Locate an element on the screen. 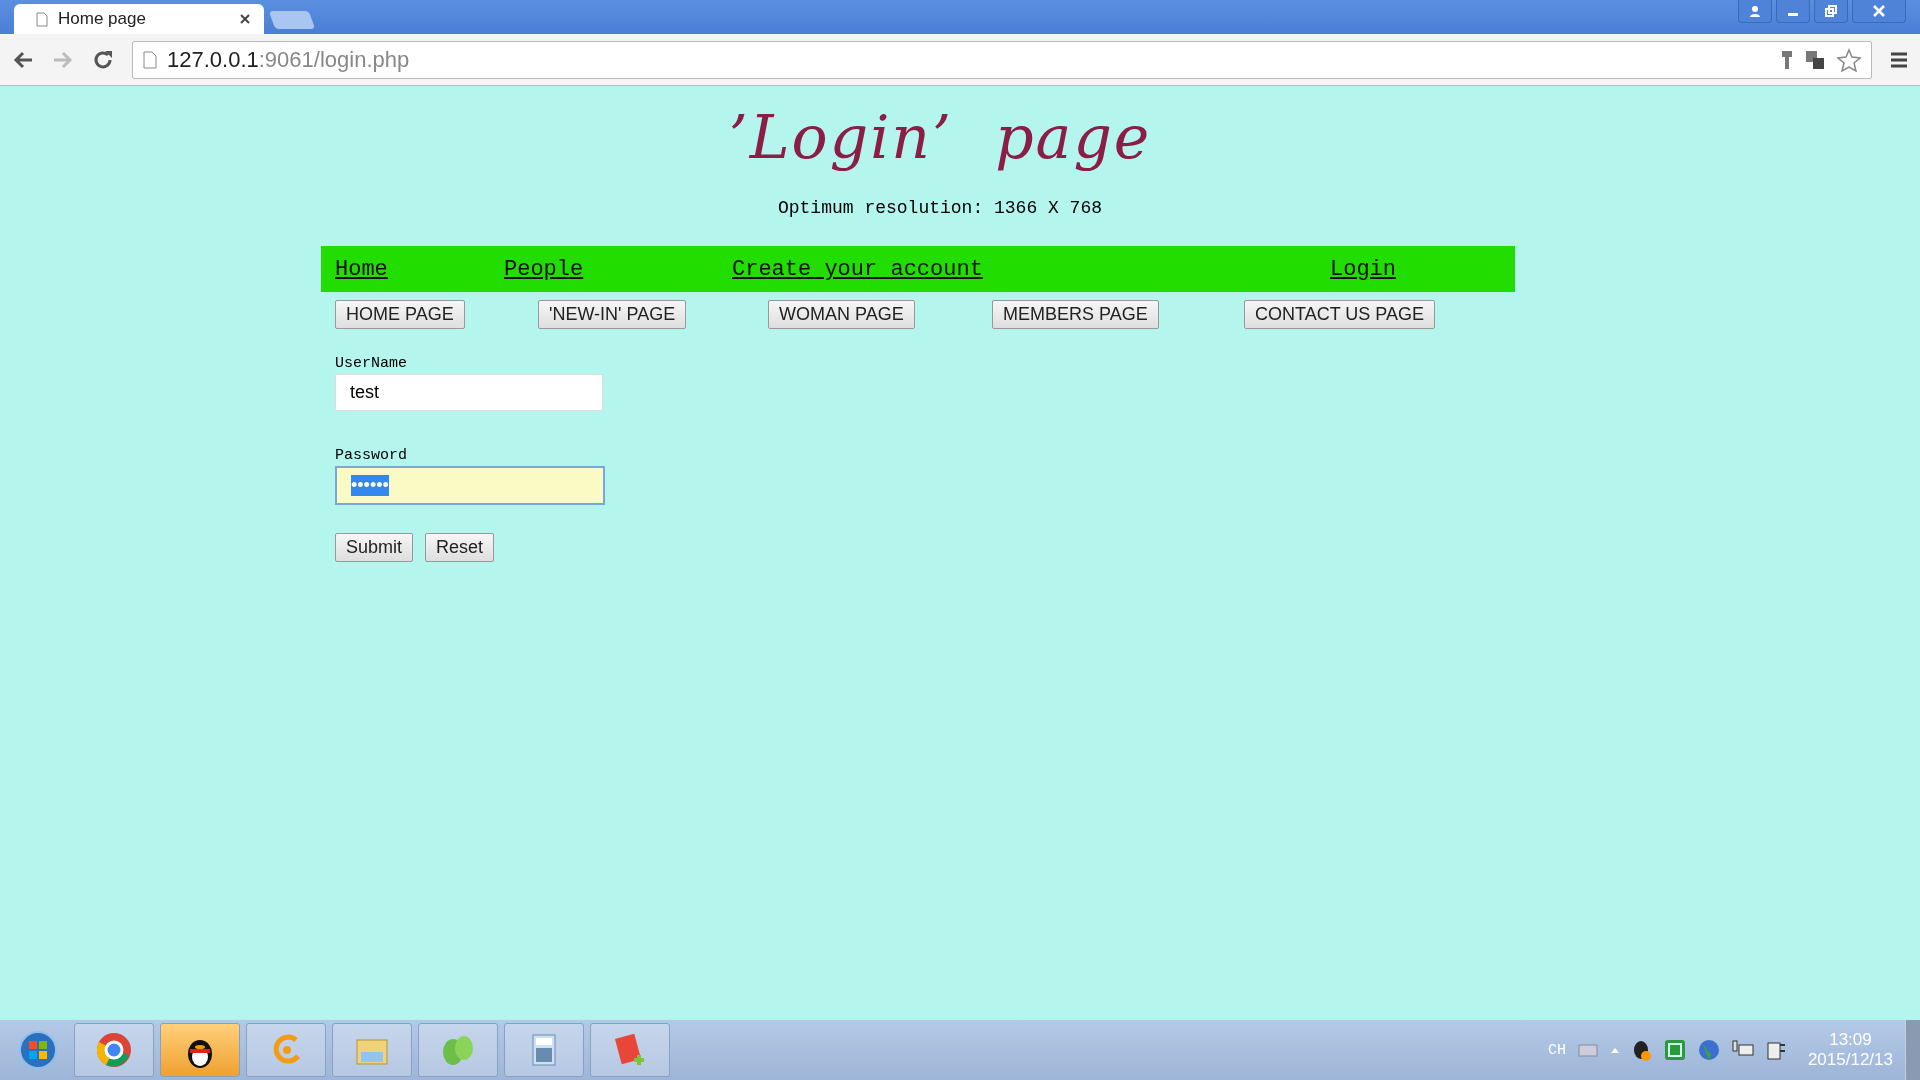  user-icon is located at coordinates (1755, 11).